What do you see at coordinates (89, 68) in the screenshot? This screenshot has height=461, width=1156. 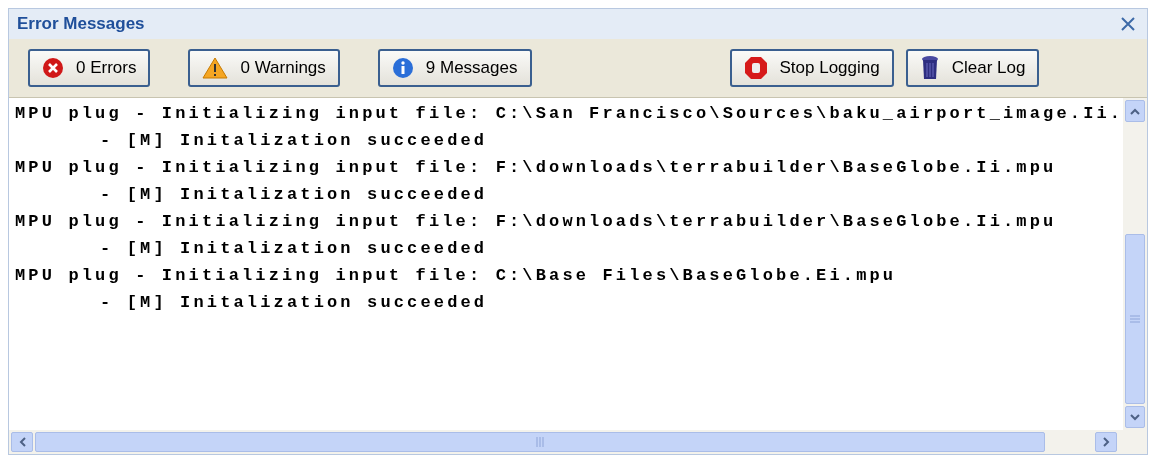 I see `toolbar-button: 0 Errors` at bounding box center [89, 68].